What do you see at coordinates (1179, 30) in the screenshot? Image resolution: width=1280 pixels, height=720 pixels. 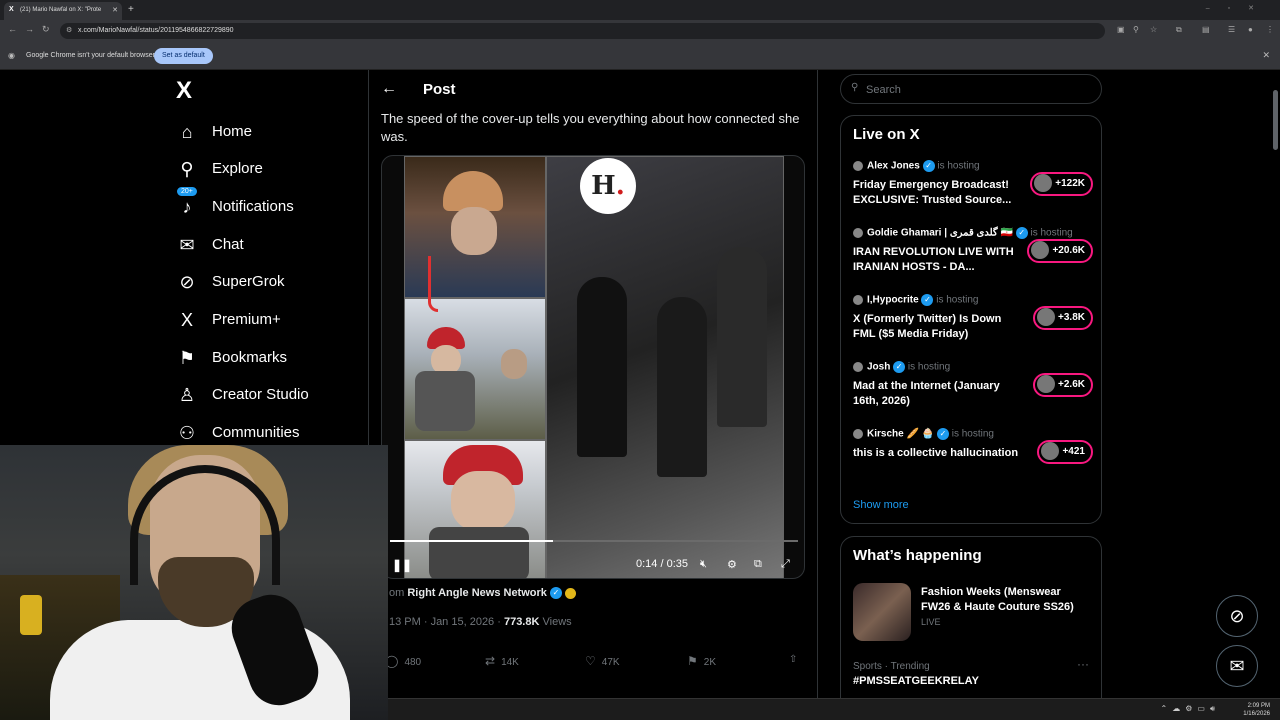 I see `extensions-icon: ⧉` at bounding box center [1179, 30].